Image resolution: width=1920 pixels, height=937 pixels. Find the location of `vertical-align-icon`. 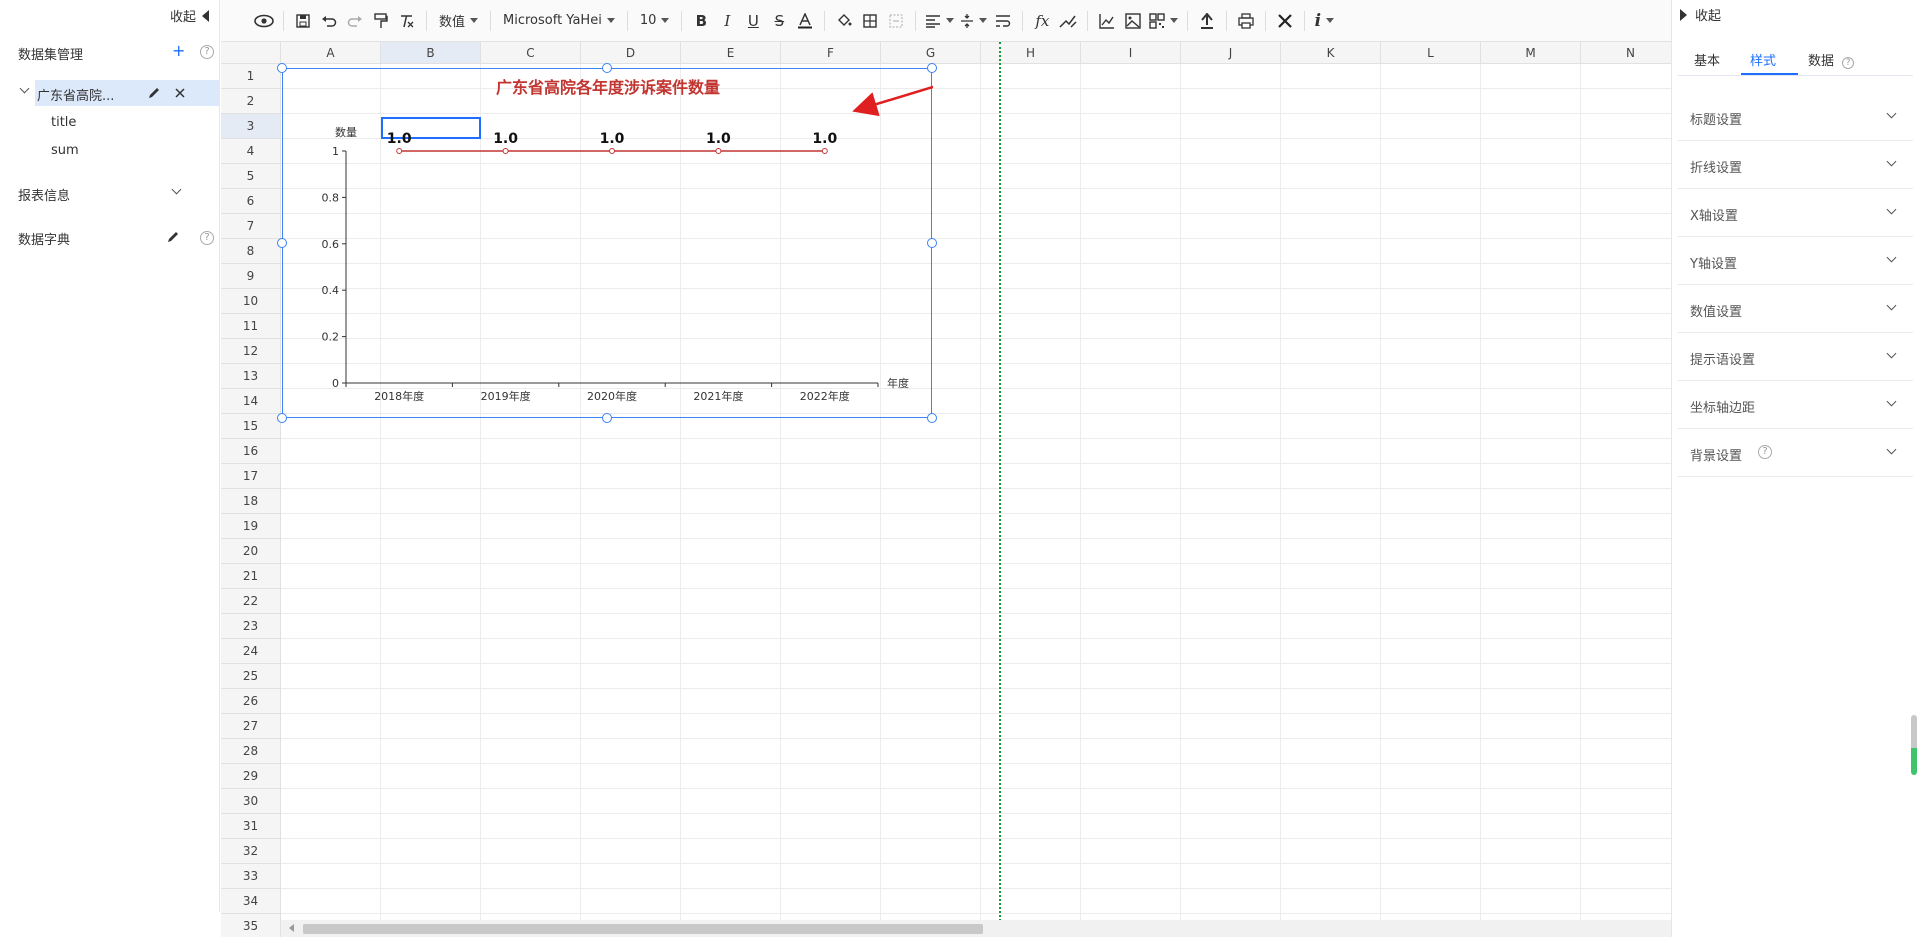

vertical-align-icon is located at coordinates (973, 21).